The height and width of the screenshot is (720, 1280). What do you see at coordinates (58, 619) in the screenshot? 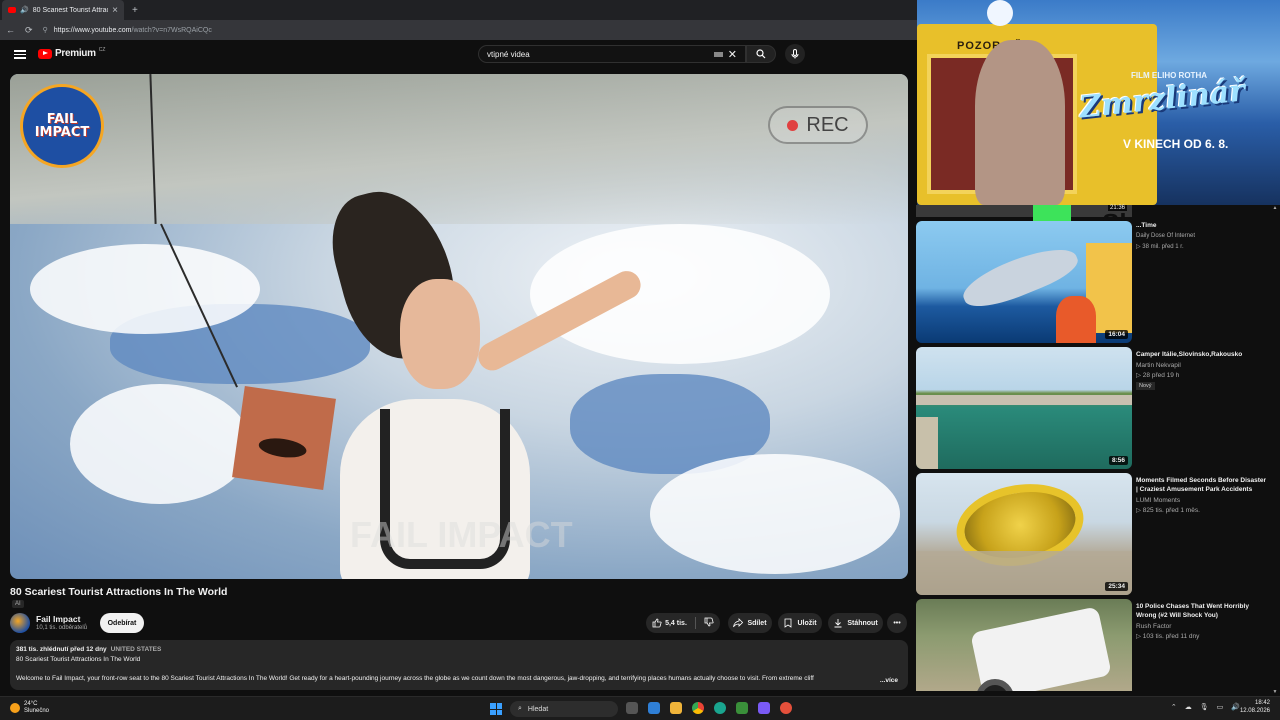
I see `channel-name: Fail Impact` at bounding box center [58, 619].